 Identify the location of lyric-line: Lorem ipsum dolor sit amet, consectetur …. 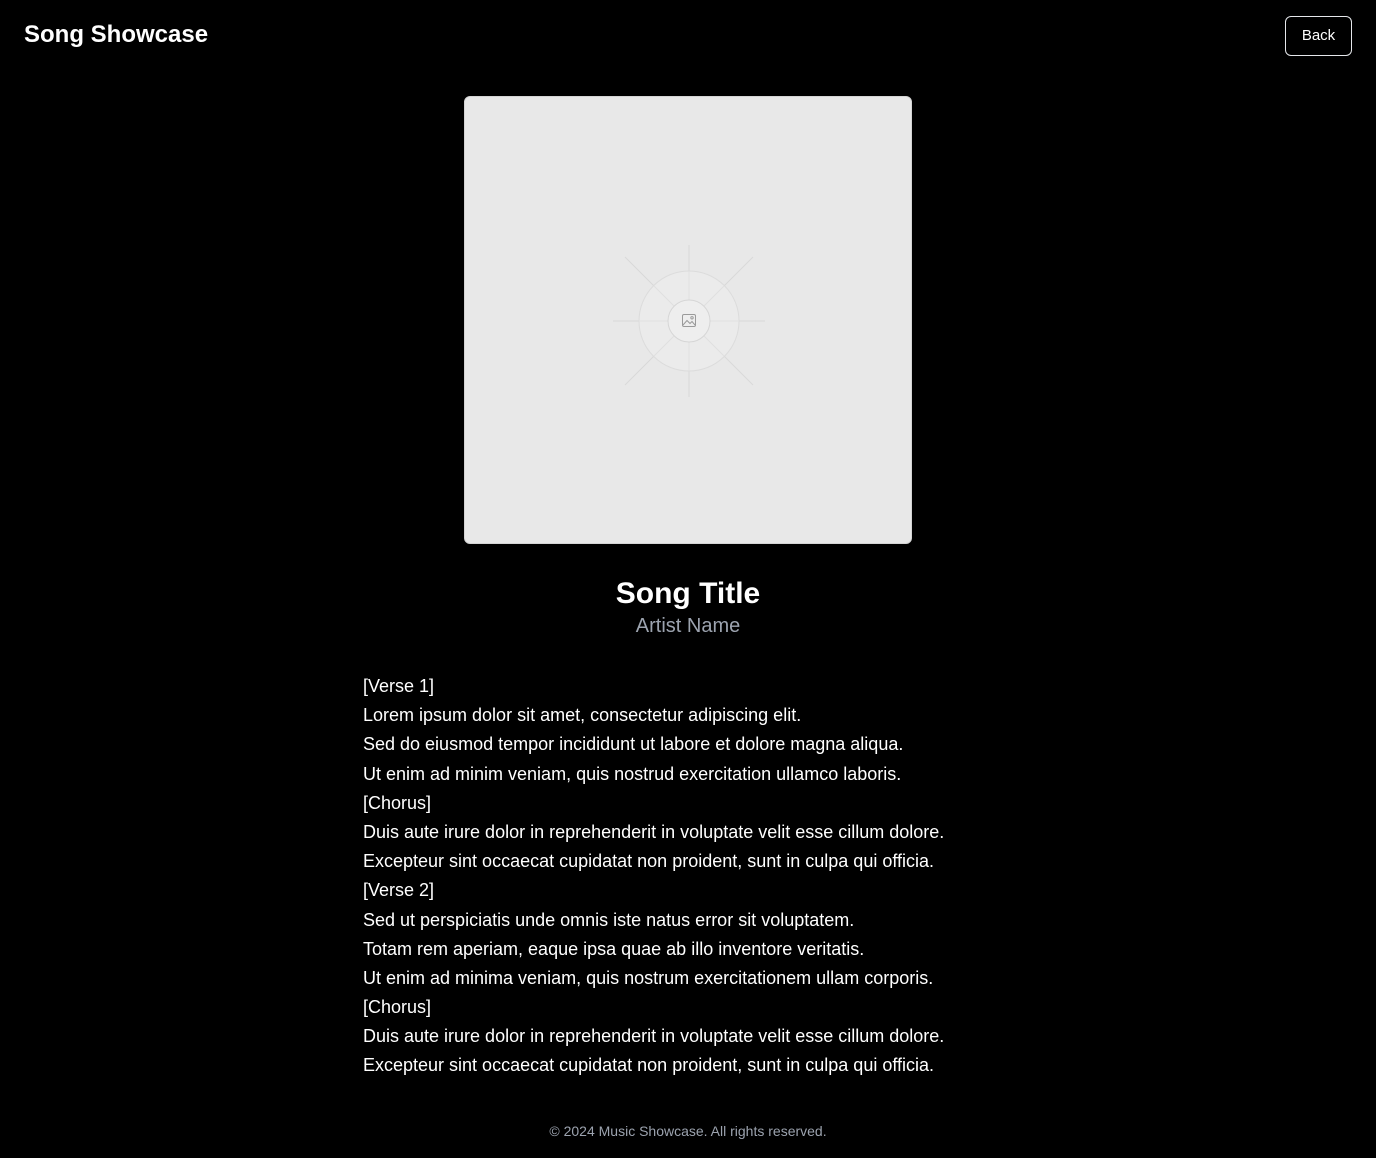
(582, 715).